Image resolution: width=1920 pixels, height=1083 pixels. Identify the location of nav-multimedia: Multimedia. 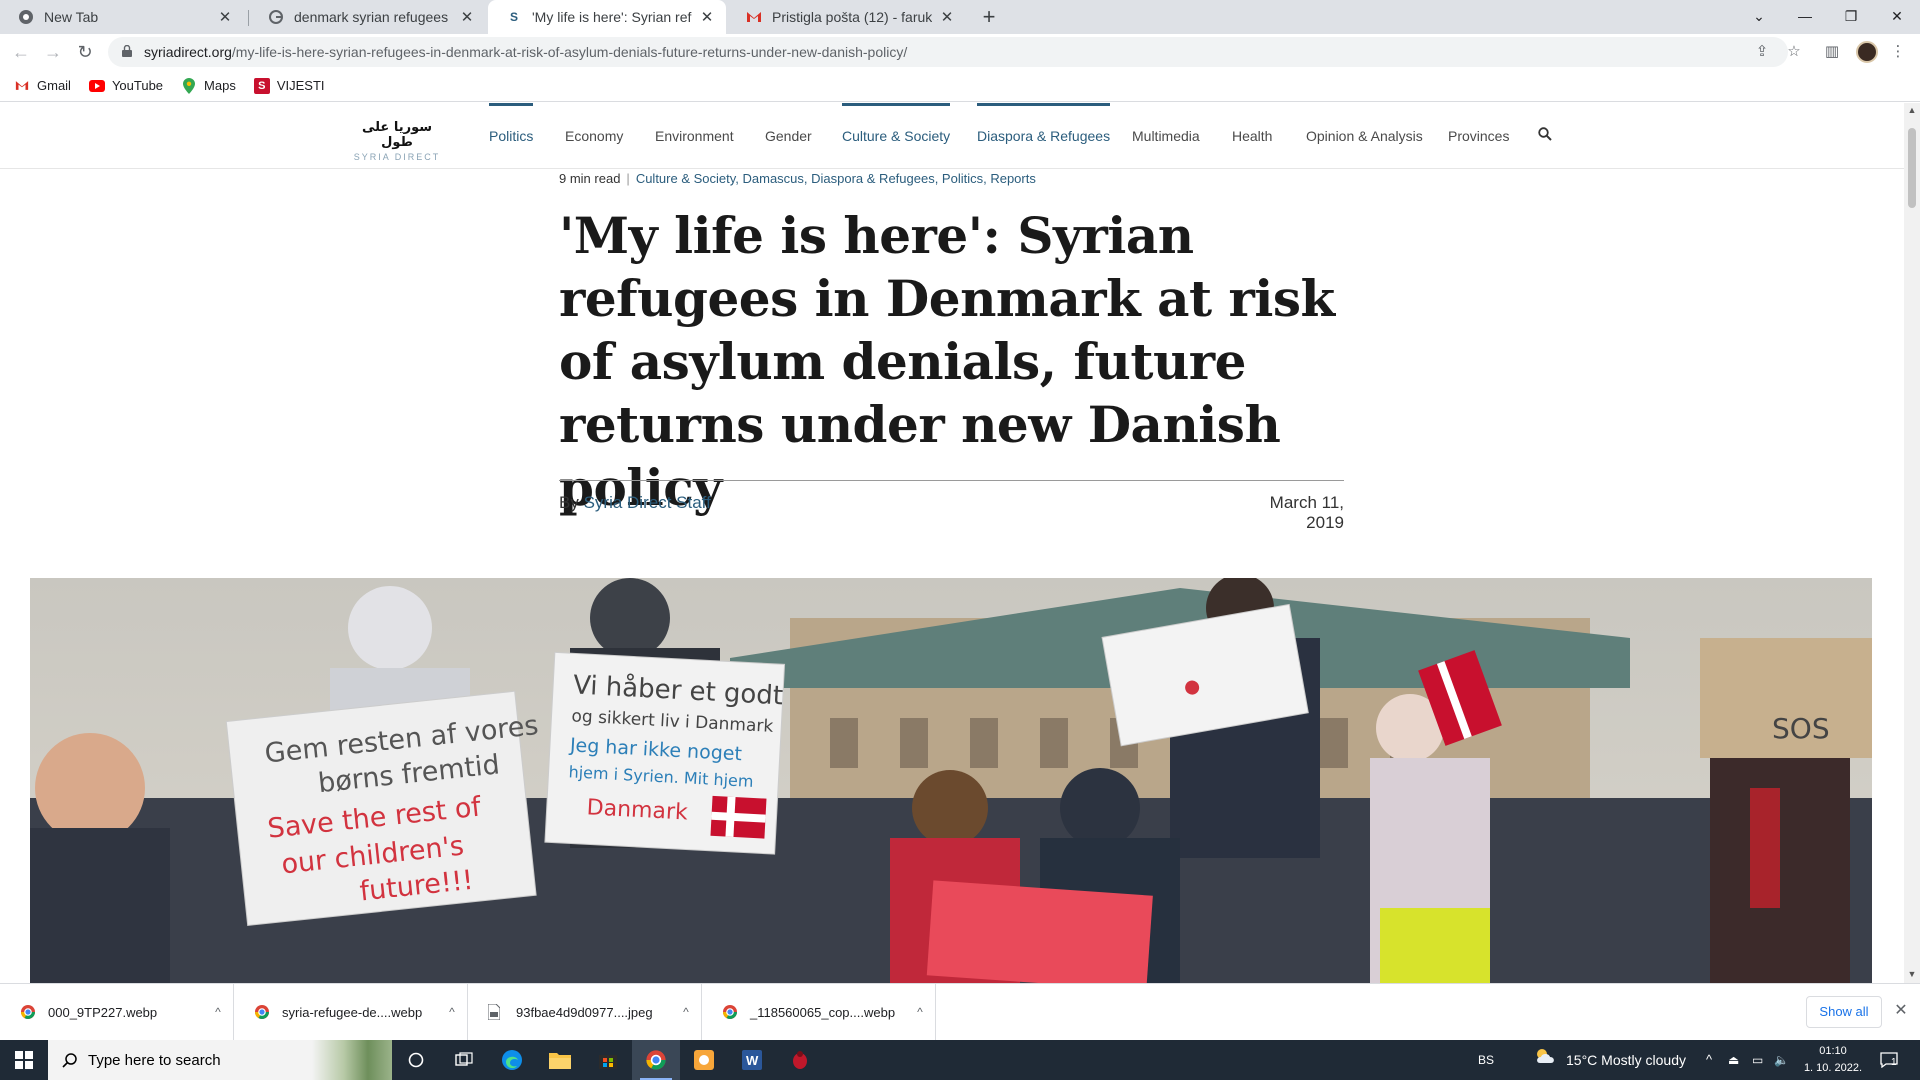
(1166, 136).